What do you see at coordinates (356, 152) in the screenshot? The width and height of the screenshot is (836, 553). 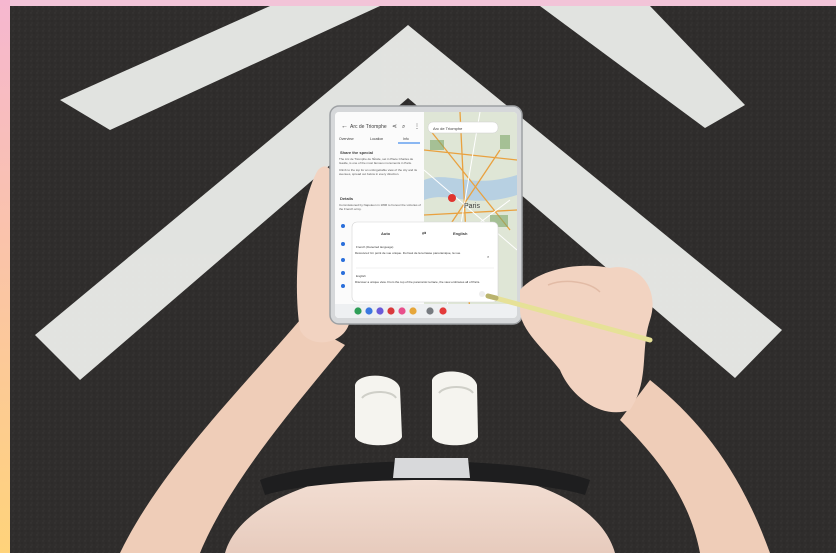 I see `article-heading-1: Share the special` at bounding box center [356, 152].